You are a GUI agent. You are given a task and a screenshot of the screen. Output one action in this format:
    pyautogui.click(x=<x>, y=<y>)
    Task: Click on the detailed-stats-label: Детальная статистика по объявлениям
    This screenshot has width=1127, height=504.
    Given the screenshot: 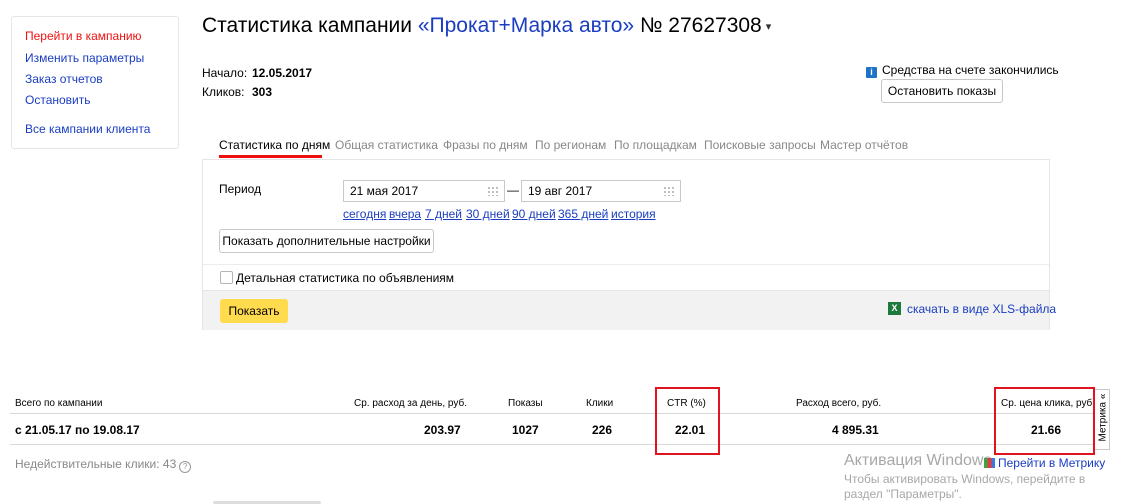 What is the action you would take?
    pyautogui.click(x=345, y=278)
    